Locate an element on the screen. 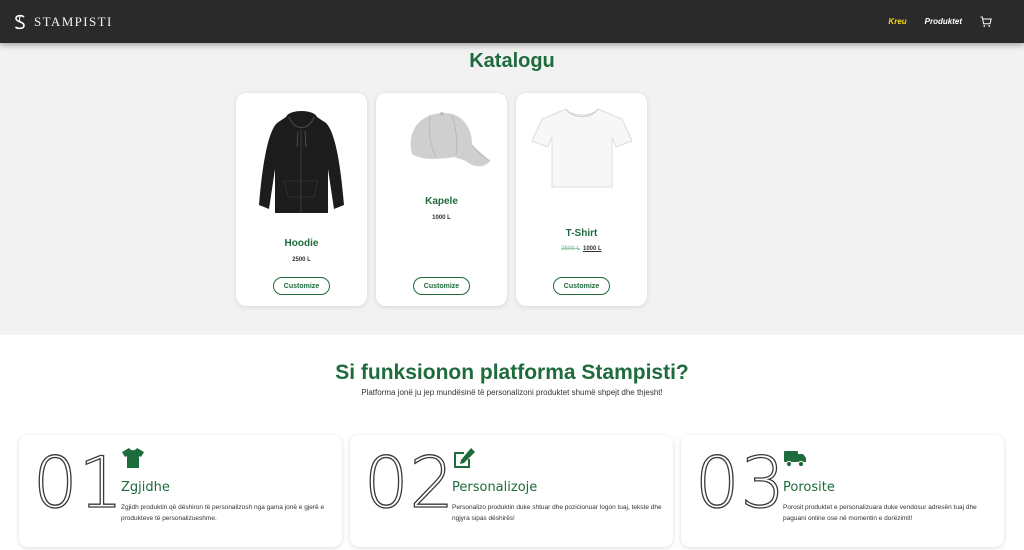  hoodie-image is located at coordinates (301, 163).